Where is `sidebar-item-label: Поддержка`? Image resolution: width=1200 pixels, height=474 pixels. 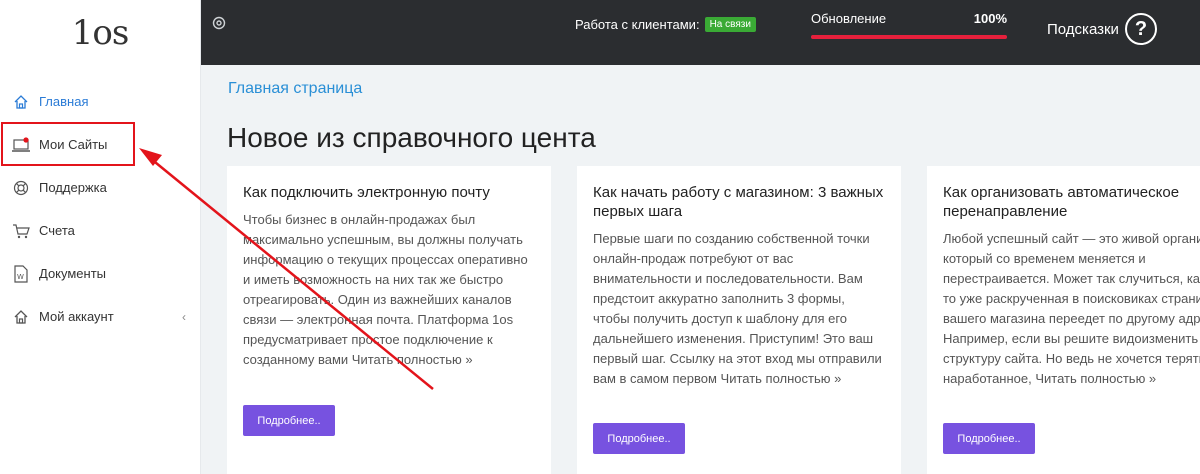 sidebar-item-label: Поддержка is located at coordinates (73, 187).